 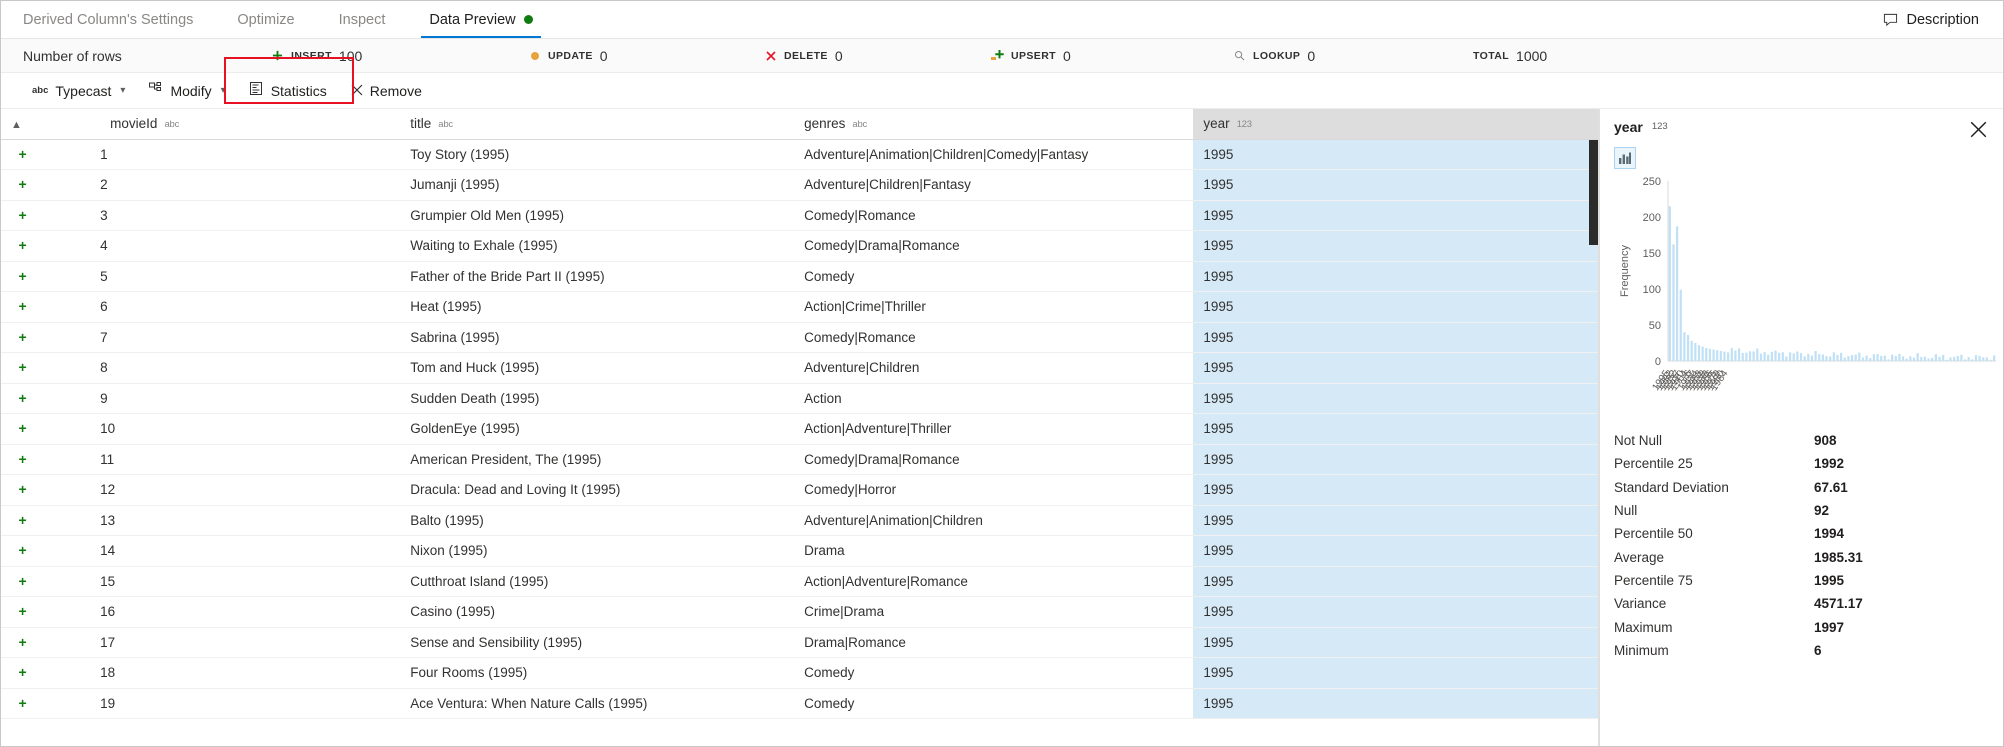 What do you see at coordinates (156, 90) in the screenshot?
I see `modify-icon` at bounding box center [156, 90].